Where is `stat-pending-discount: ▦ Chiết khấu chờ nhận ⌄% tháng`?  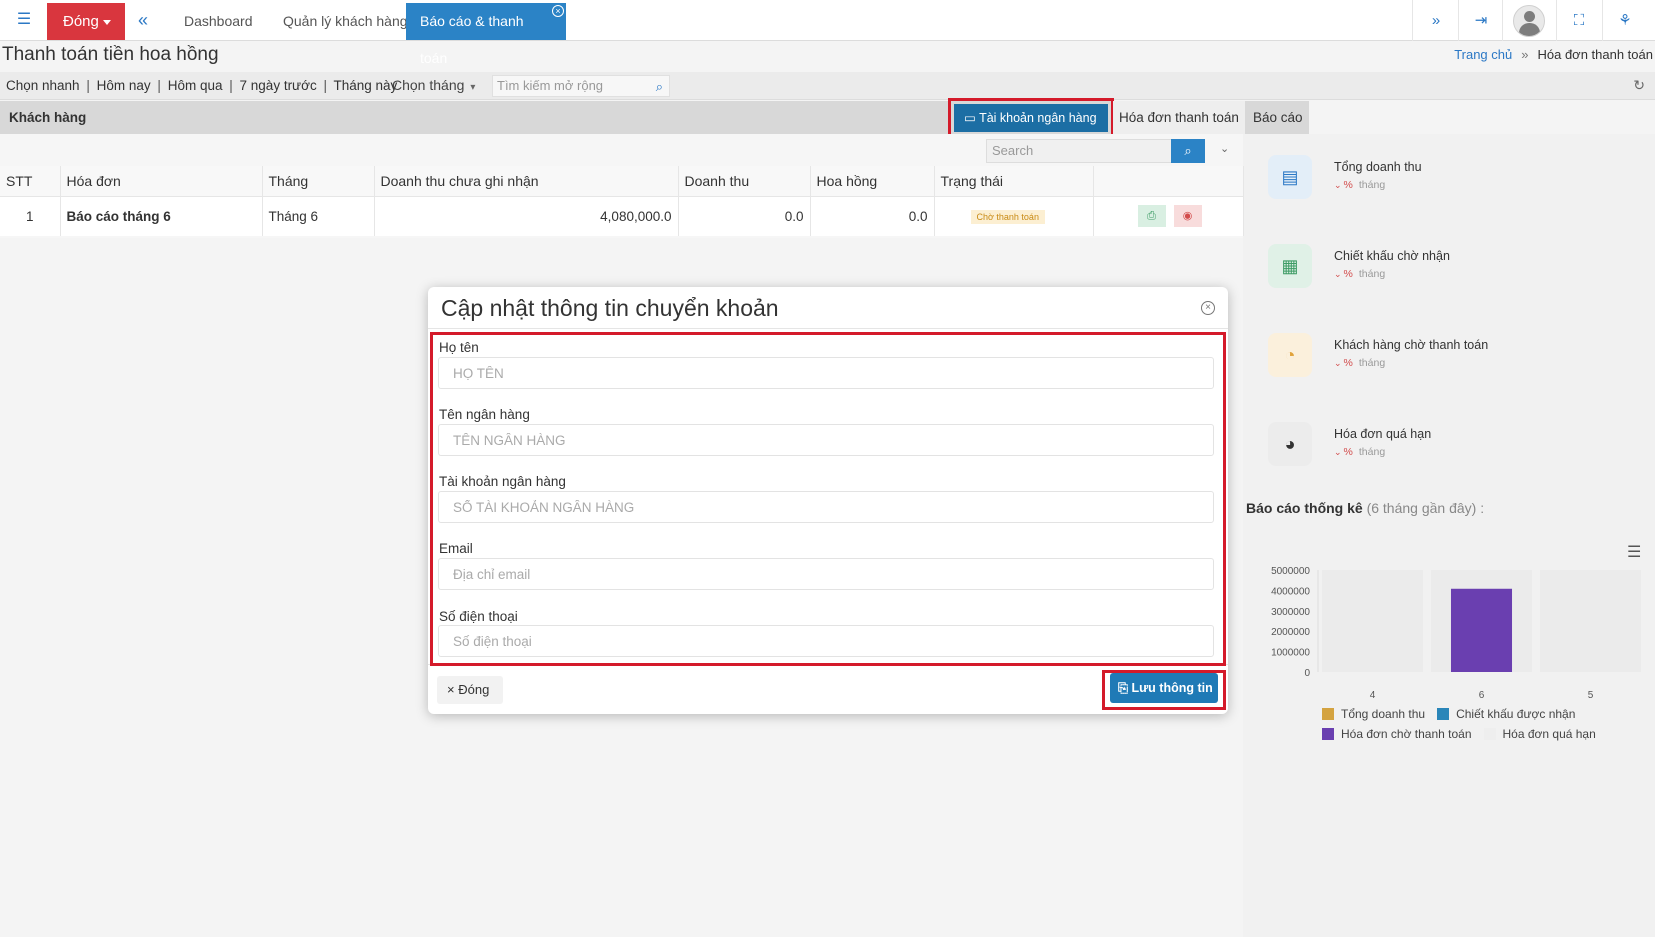
stat-pending-discount: ▦ Chiết khấu chờ nhận ⌄% tháng is located at coordinates (1458, 279).